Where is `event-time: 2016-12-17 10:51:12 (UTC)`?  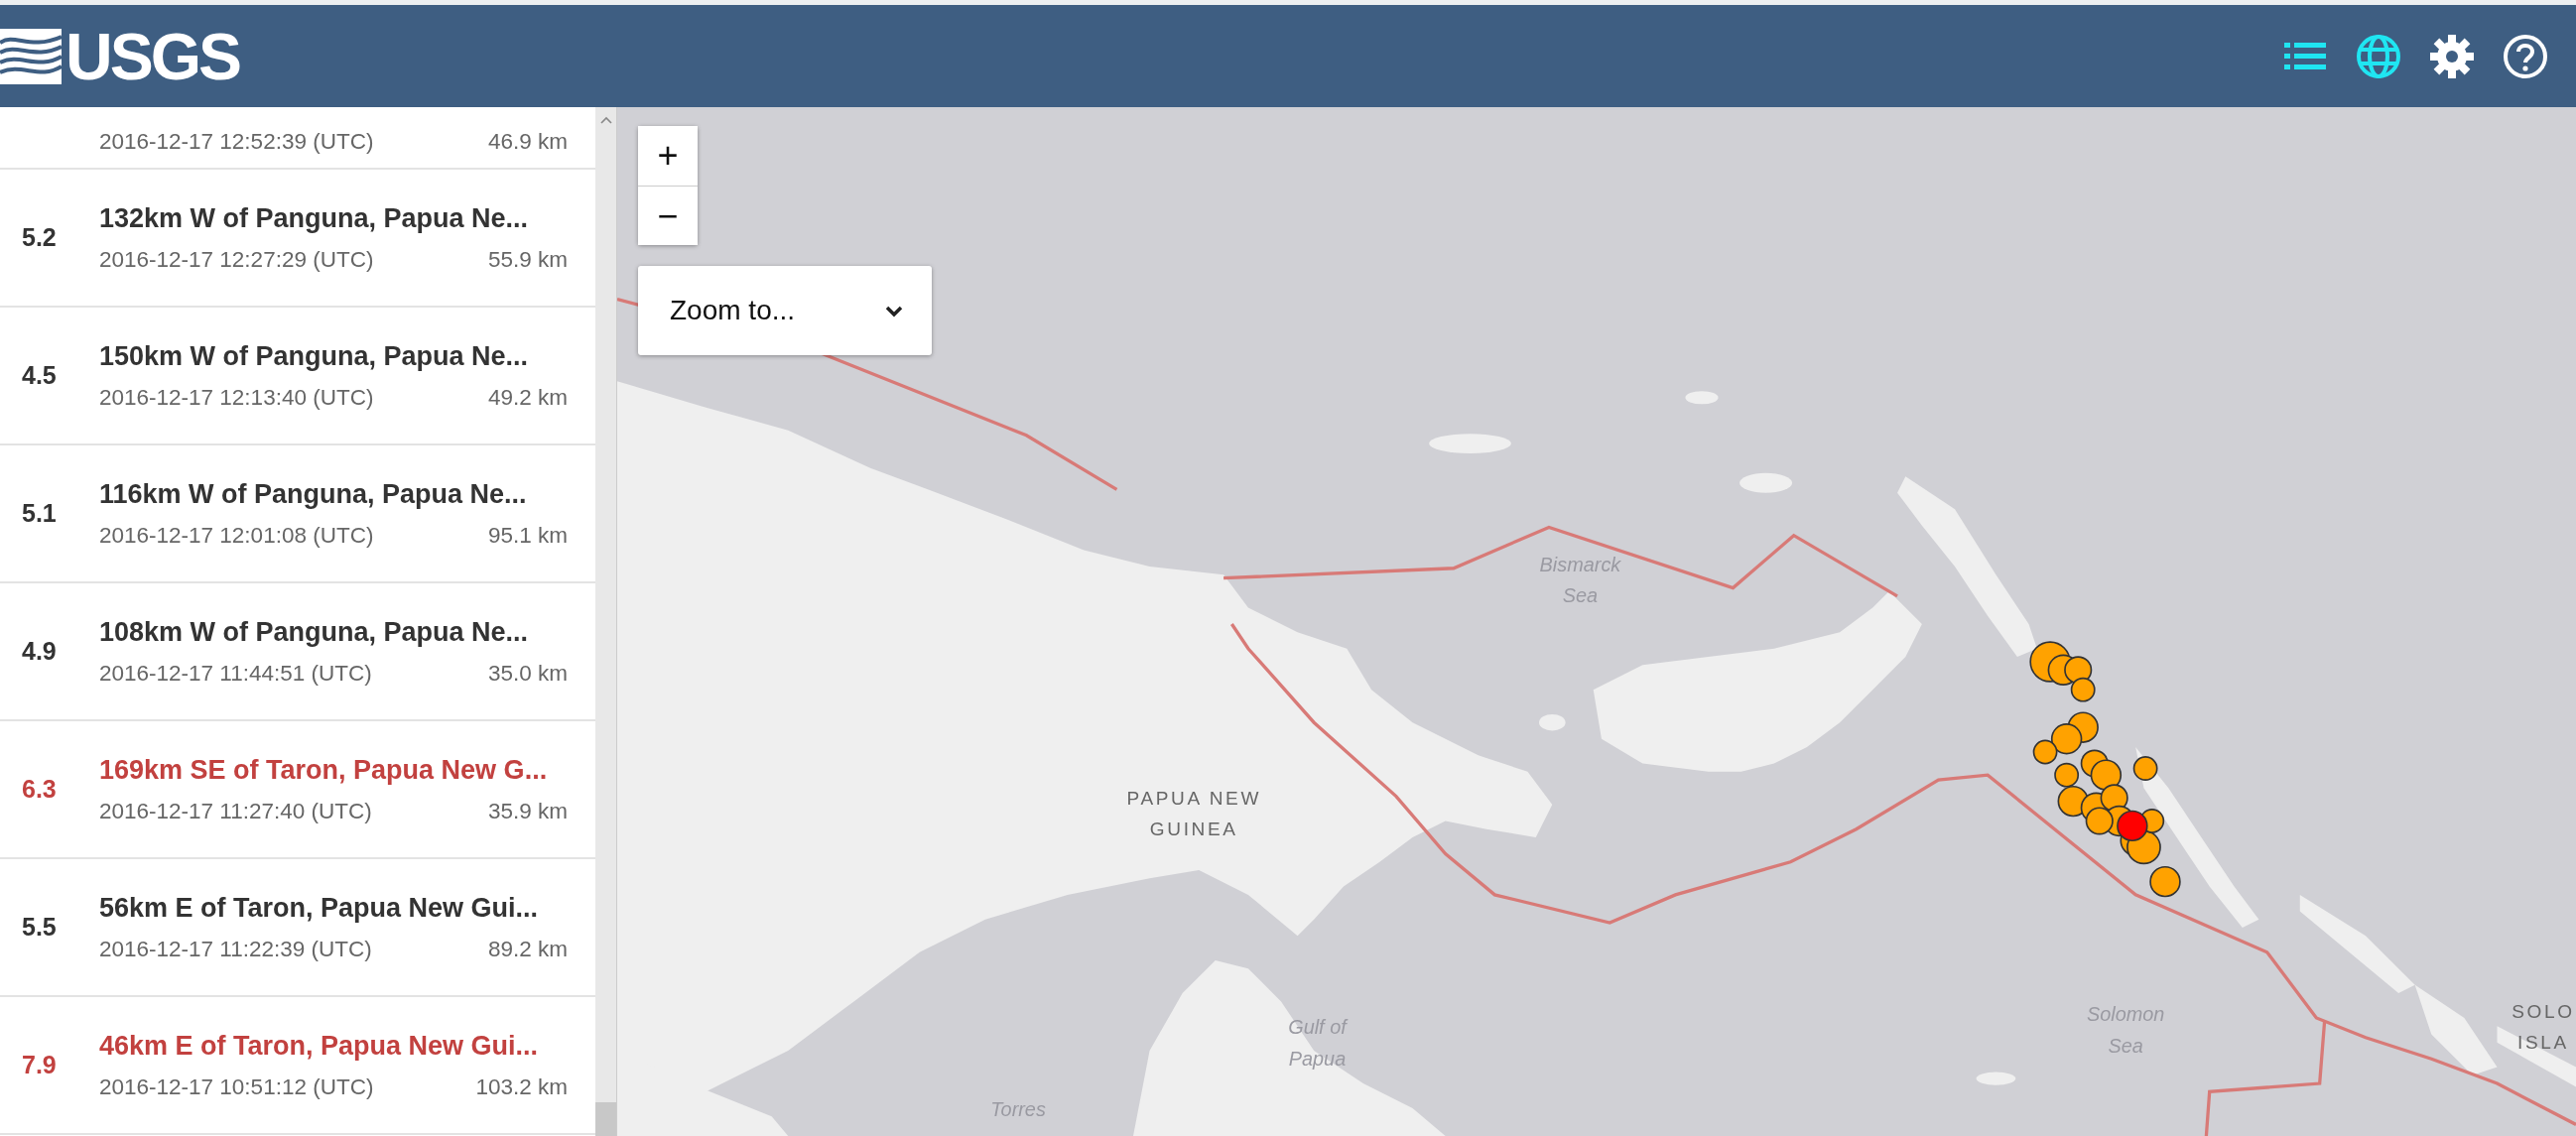
event-time: 2016-12-17 10:51:12 (UTC) is located at coordinates (237, 1087).